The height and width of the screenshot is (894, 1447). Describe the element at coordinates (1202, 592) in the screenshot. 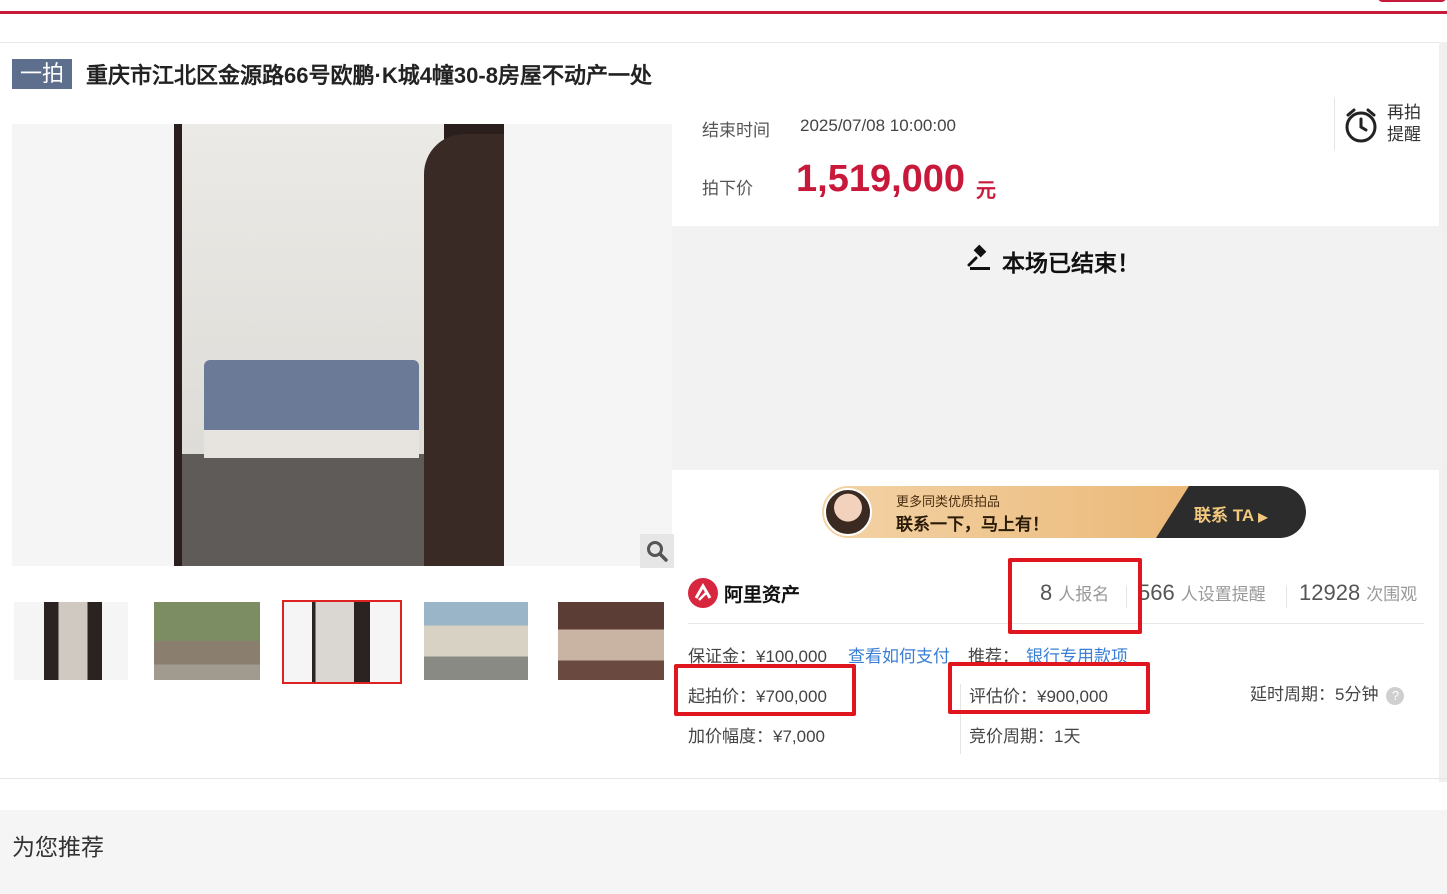

I see `reminder-count: 566 人设置提醒` at that location.